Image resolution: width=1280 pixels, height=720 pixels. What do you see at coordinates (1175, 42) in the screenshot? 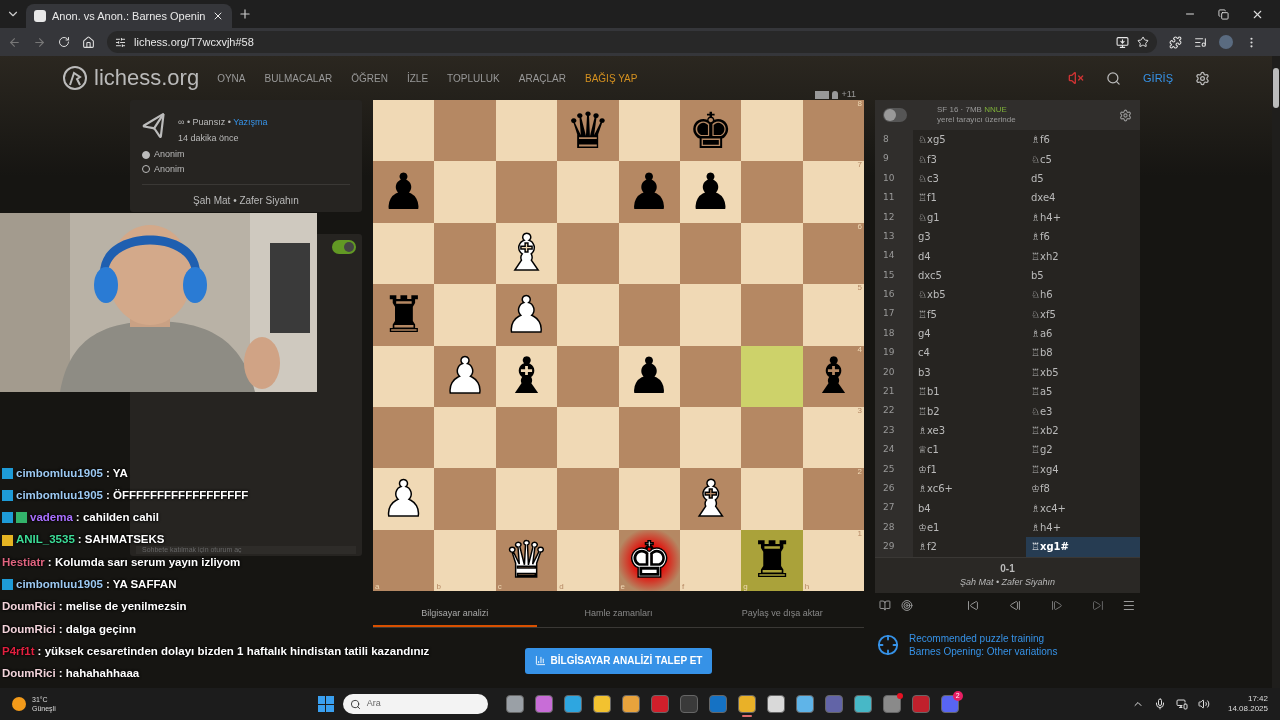
I see `extensions-icon` at bounding box center [1175, 42].